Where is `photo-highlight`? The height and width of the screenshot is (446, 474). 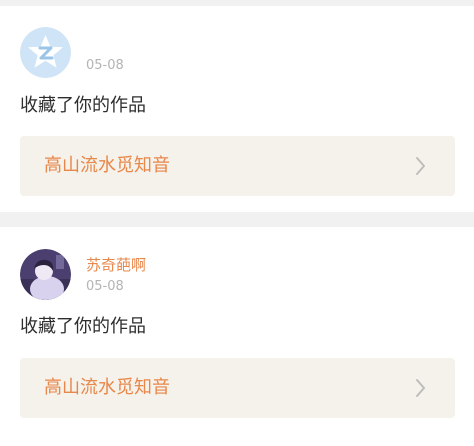 photo-highlight is located at coordinates (60, 262).